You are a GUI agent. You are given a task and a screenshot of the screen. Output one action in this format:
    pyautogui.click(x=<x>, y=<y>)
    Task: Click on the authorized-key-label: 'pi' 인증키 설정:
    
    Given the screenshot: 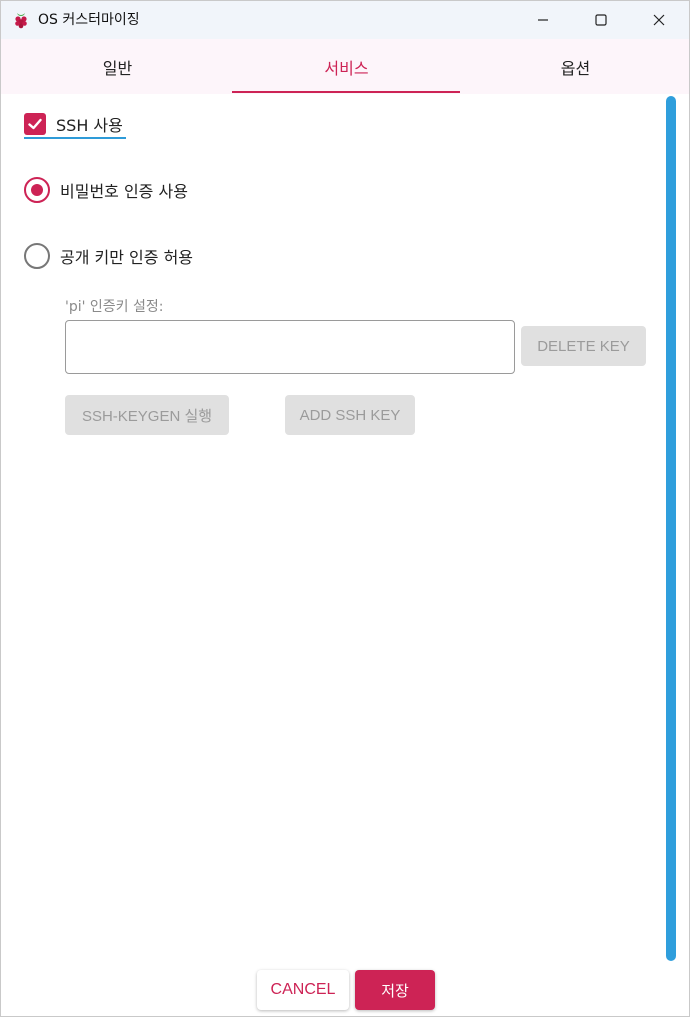 What is the action you would take?
    pyautogui.click(x=114, y=307)
    